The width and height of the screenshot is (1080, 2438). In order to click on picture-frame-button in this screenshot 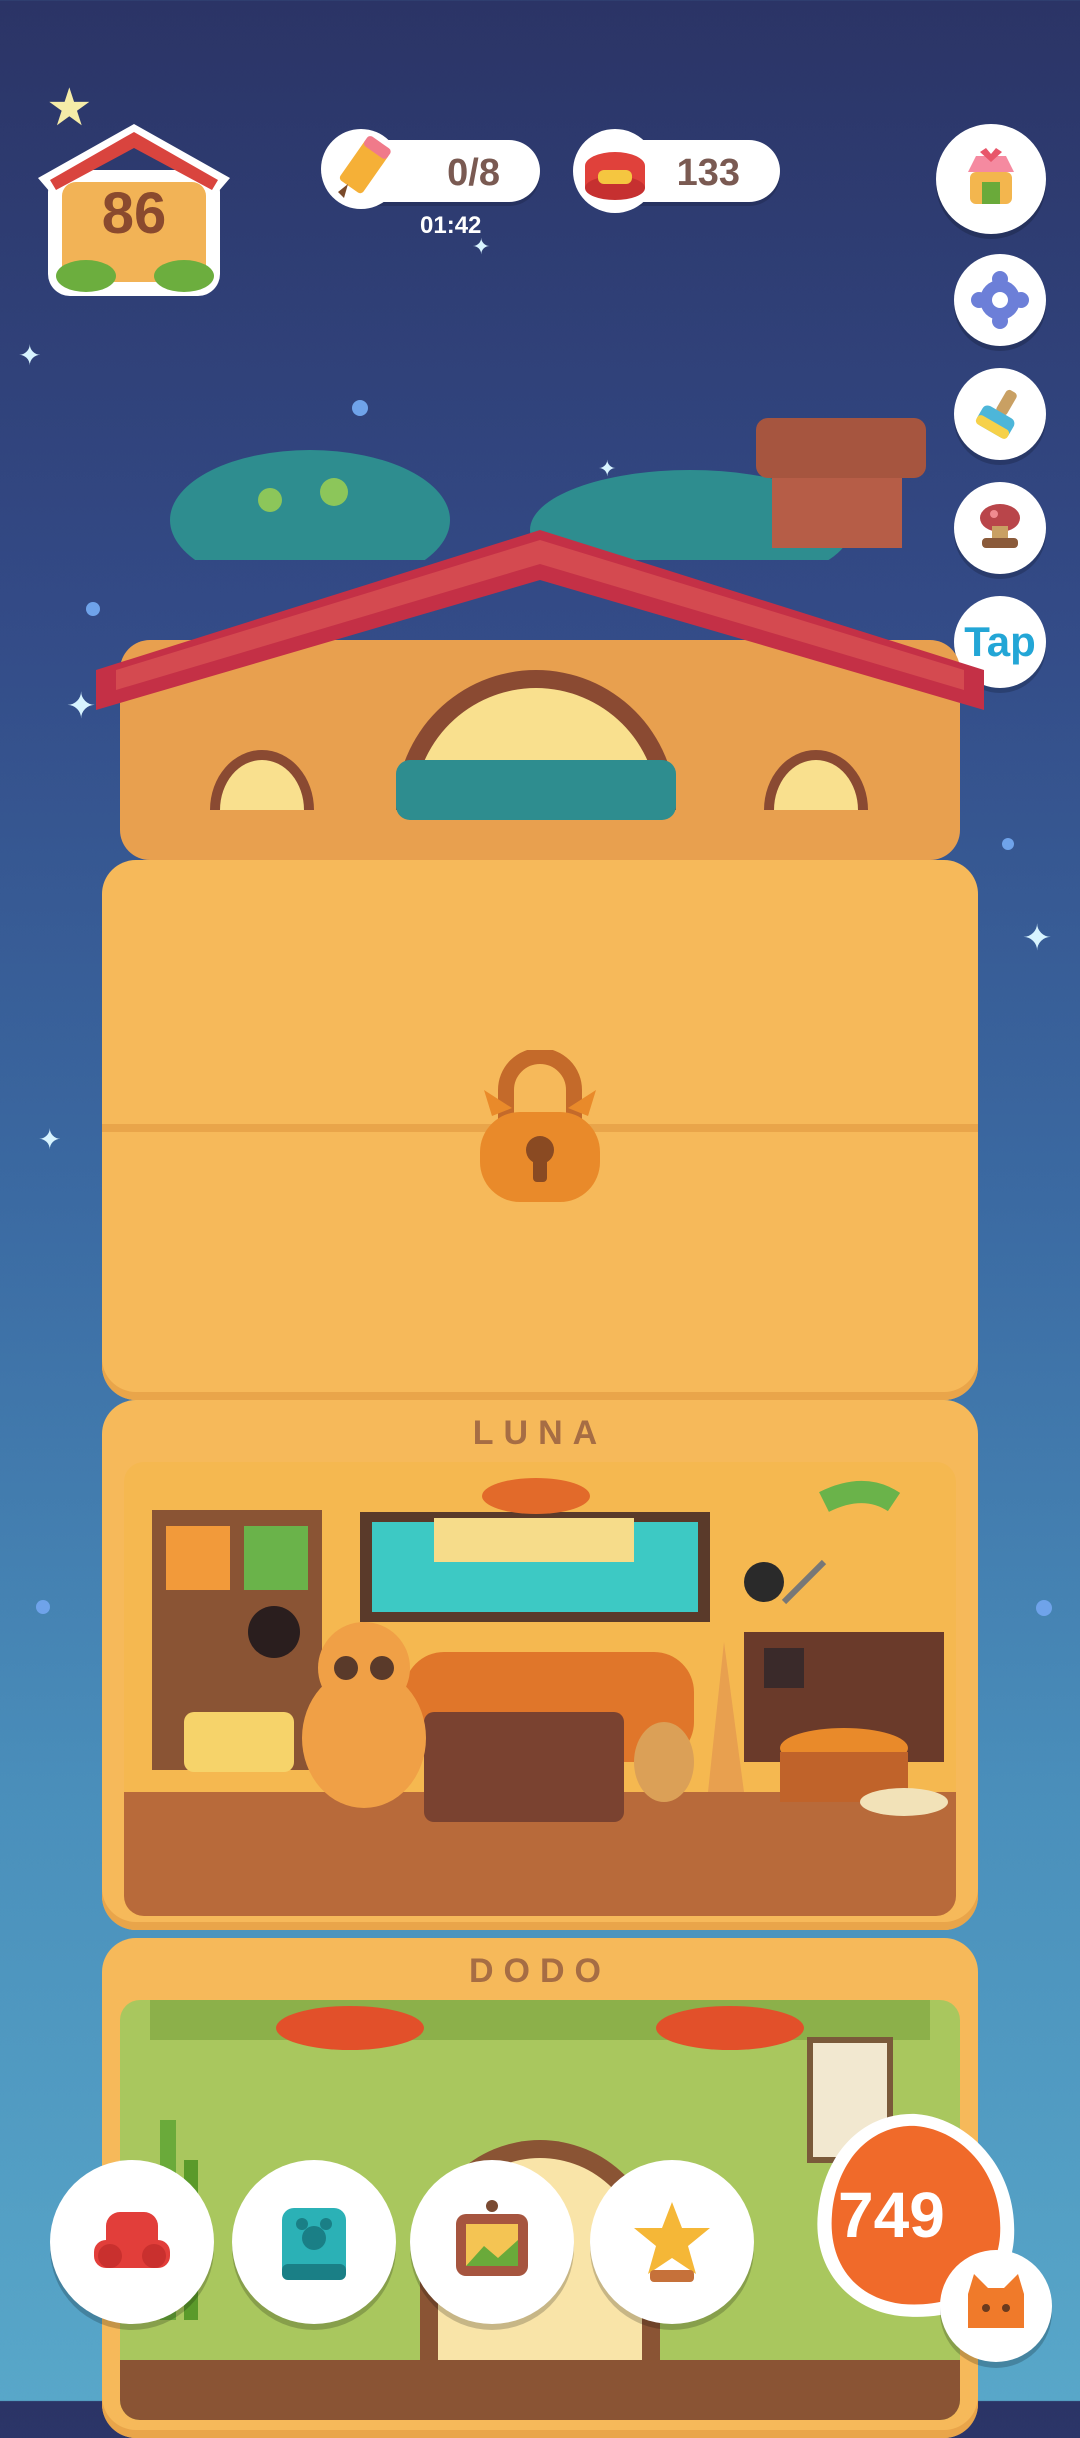, I will do `click(492, 2242)`.